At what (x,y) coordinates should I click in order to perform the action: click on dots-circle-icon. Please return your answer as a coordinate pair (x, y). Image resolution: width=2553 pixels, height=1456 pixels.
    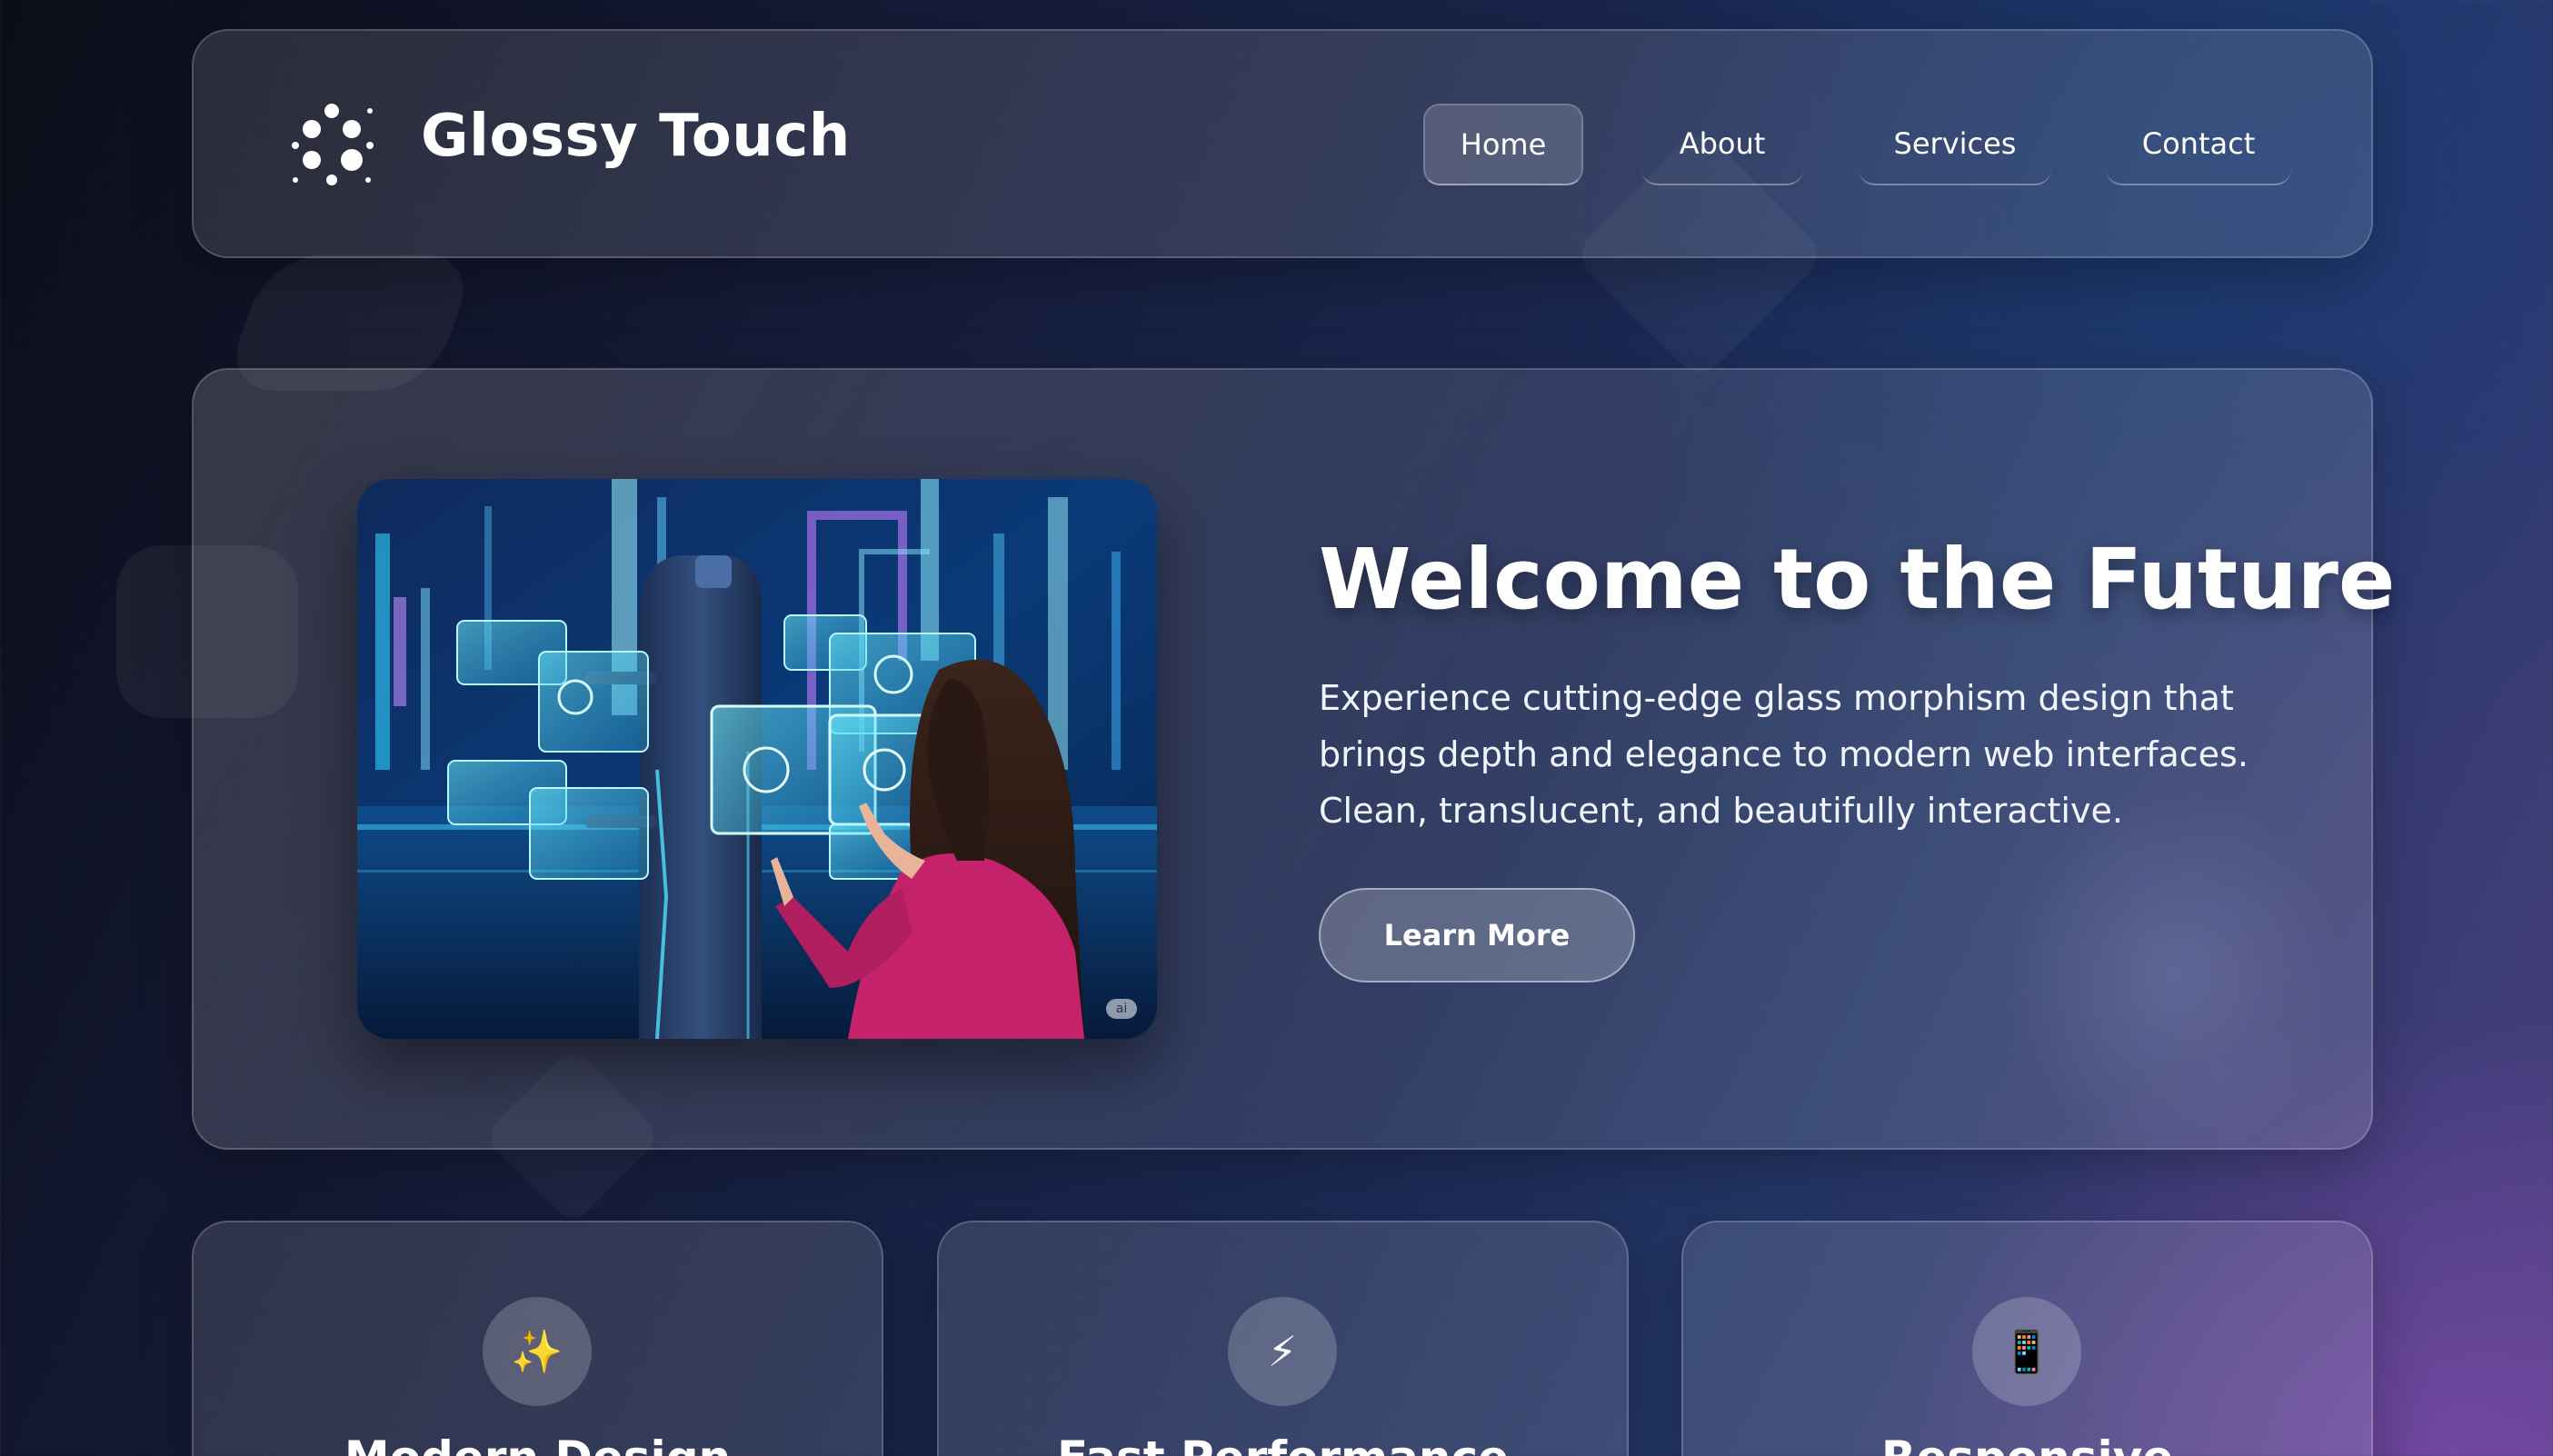
    Looking at the image, I should click on (331, 144).